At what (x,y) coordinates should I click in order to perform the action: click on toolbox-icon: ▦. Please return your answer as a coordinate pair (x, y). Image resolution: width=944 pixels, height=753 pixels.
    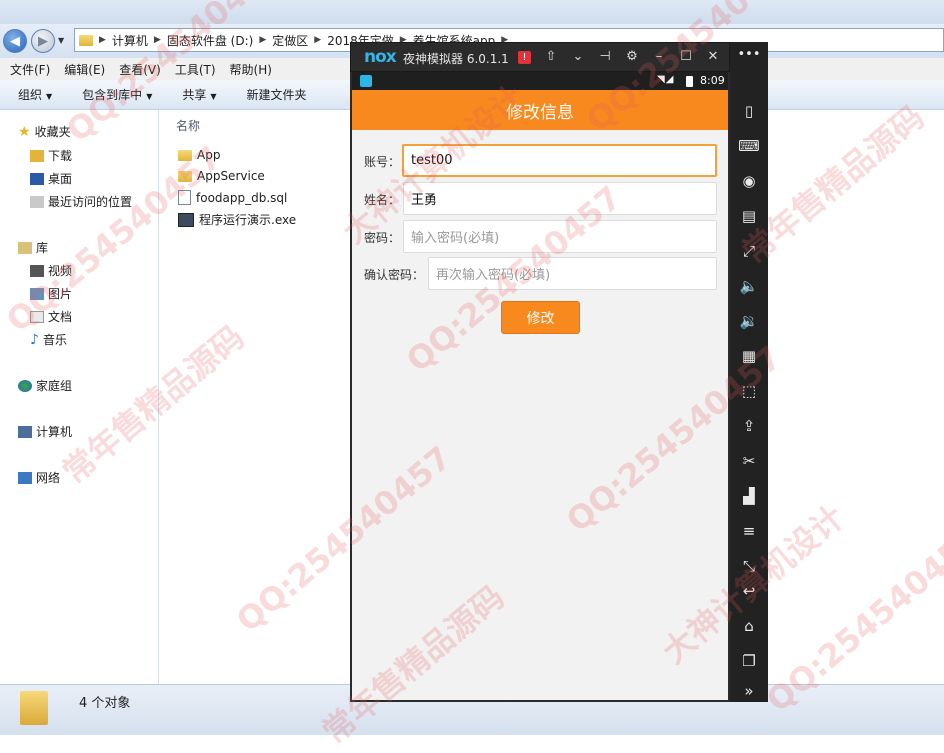
    Looking at the image, I should click on (749, 356).